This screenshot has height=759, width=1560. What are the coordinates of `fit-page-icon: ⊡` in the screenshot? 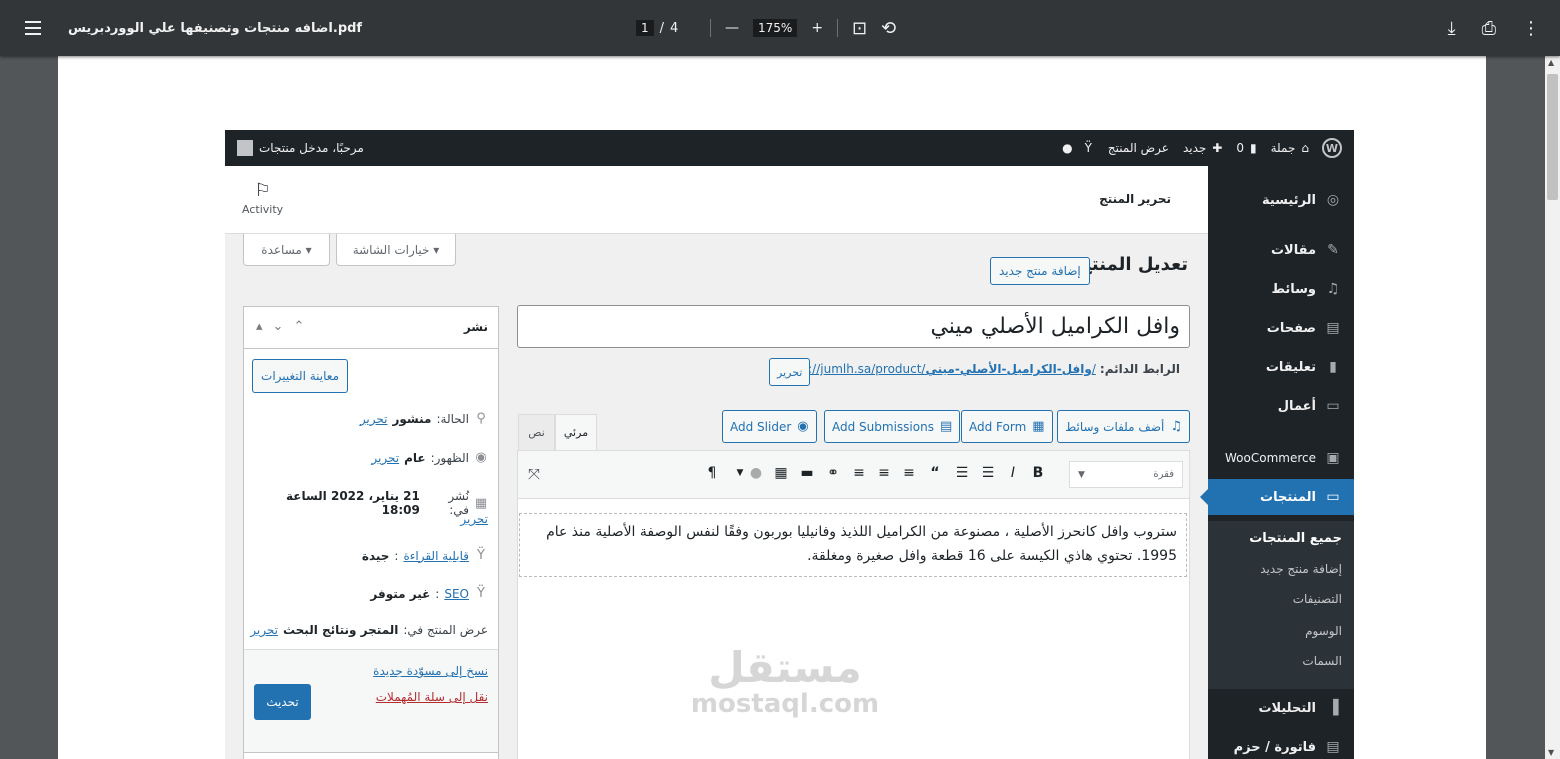 It's located at (859, 28).